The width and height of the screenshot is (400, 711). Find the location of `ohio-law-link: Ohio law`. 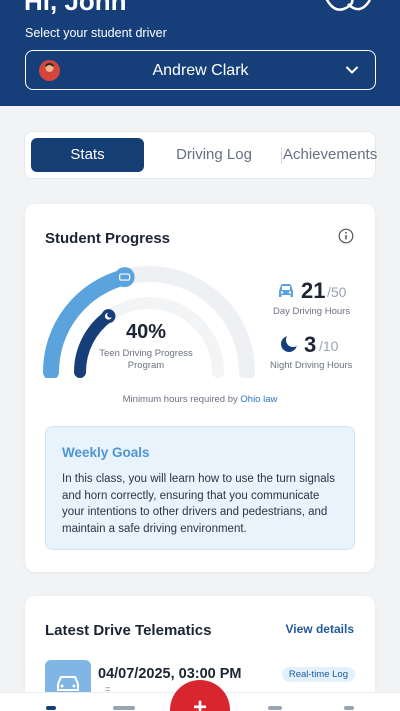

ohio-law-link: Ohio law is located at coordinates (258, 399).